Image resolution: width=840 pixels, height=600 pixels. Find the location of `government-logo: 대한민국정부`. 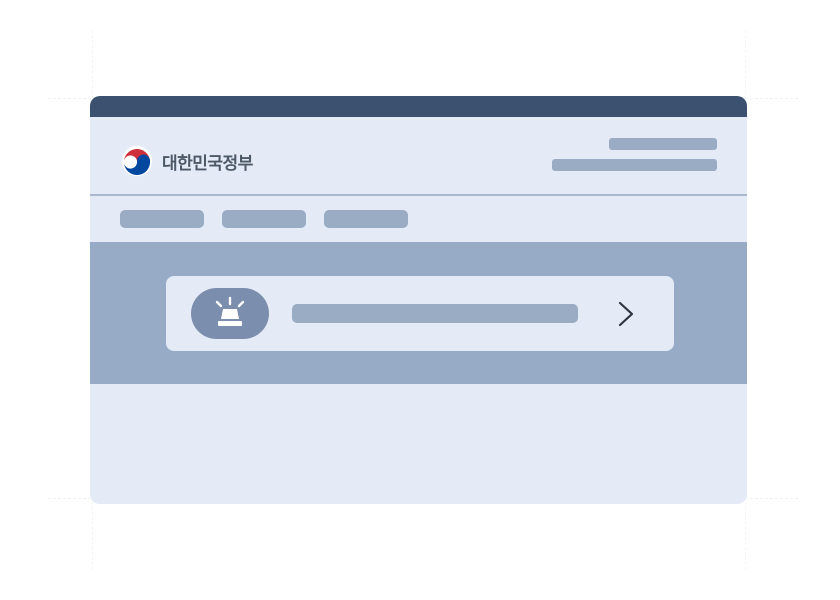

government-logo: 대한민국정부 is located at coordinates (186, 161).